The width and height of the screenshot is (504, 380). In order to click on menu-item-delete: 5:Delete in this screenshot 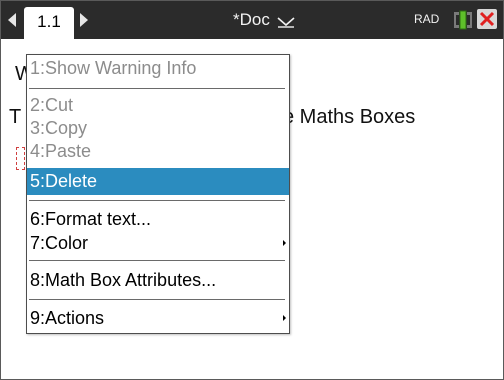, I will do `click(158, 181)`.